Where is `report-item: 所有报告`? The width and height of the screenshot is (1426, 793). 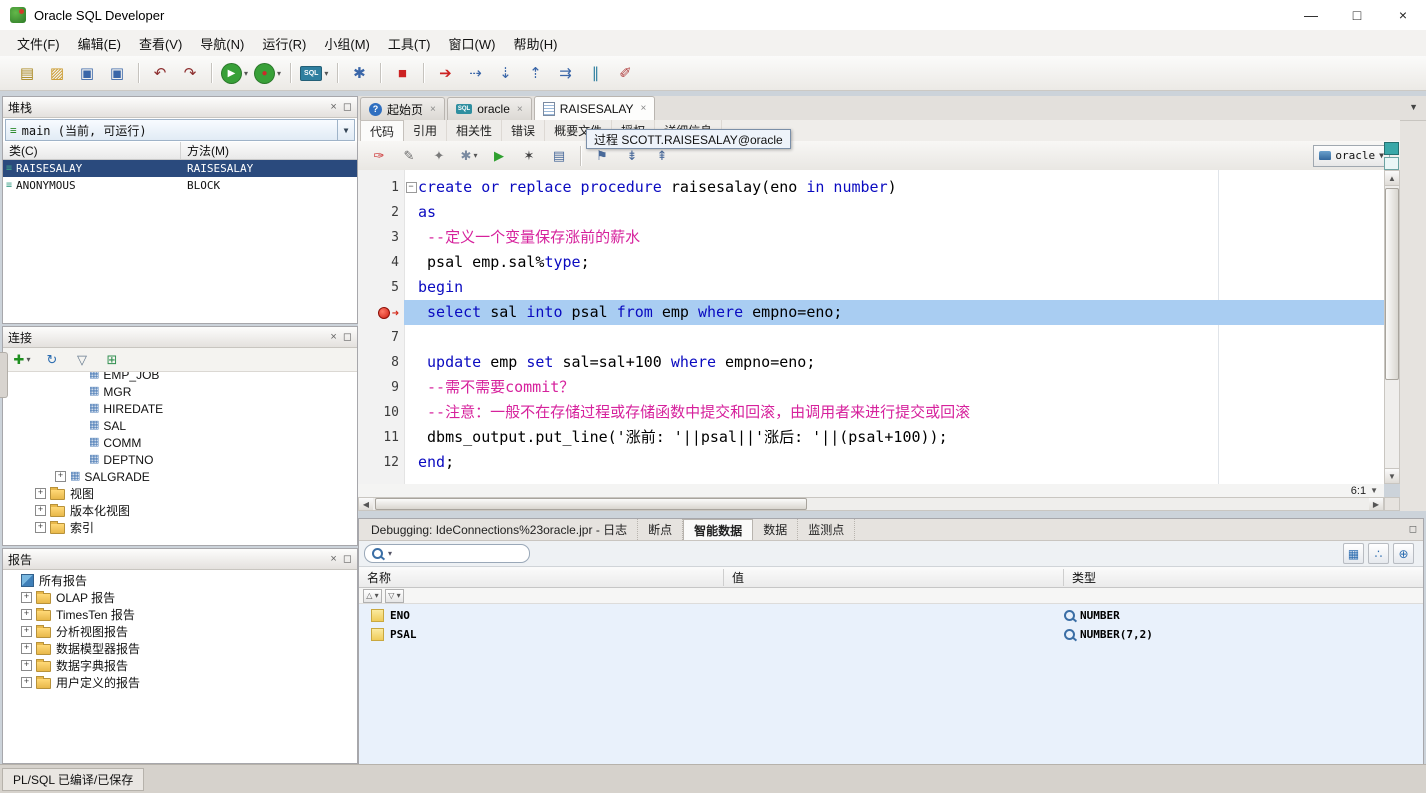
report-item: 所有报告 is located at coordinates (180, 580).